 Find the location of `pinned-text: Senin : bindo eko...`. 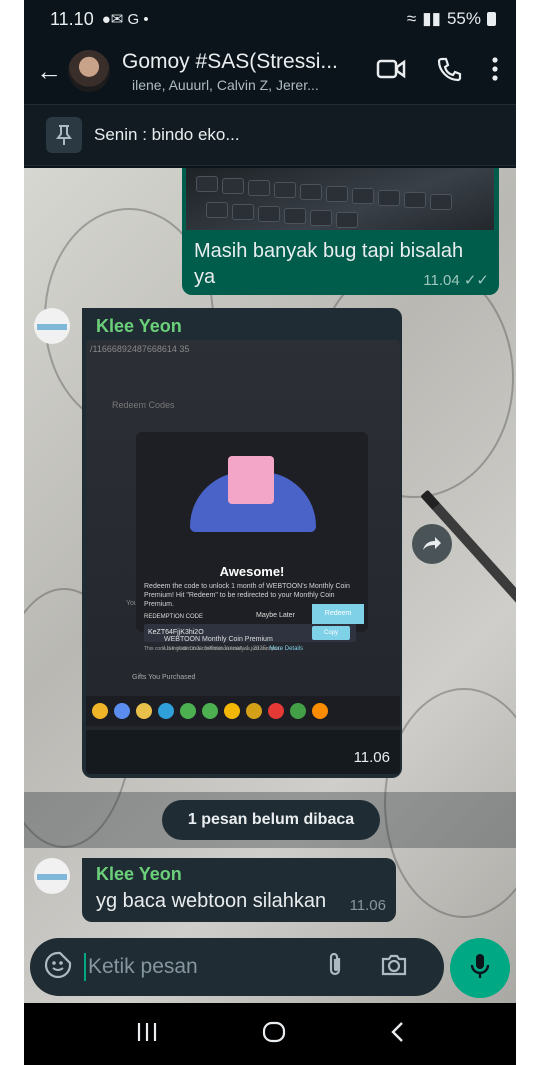

pinned-text: Senin : bindo eko... is located at coordinates (167, 134).